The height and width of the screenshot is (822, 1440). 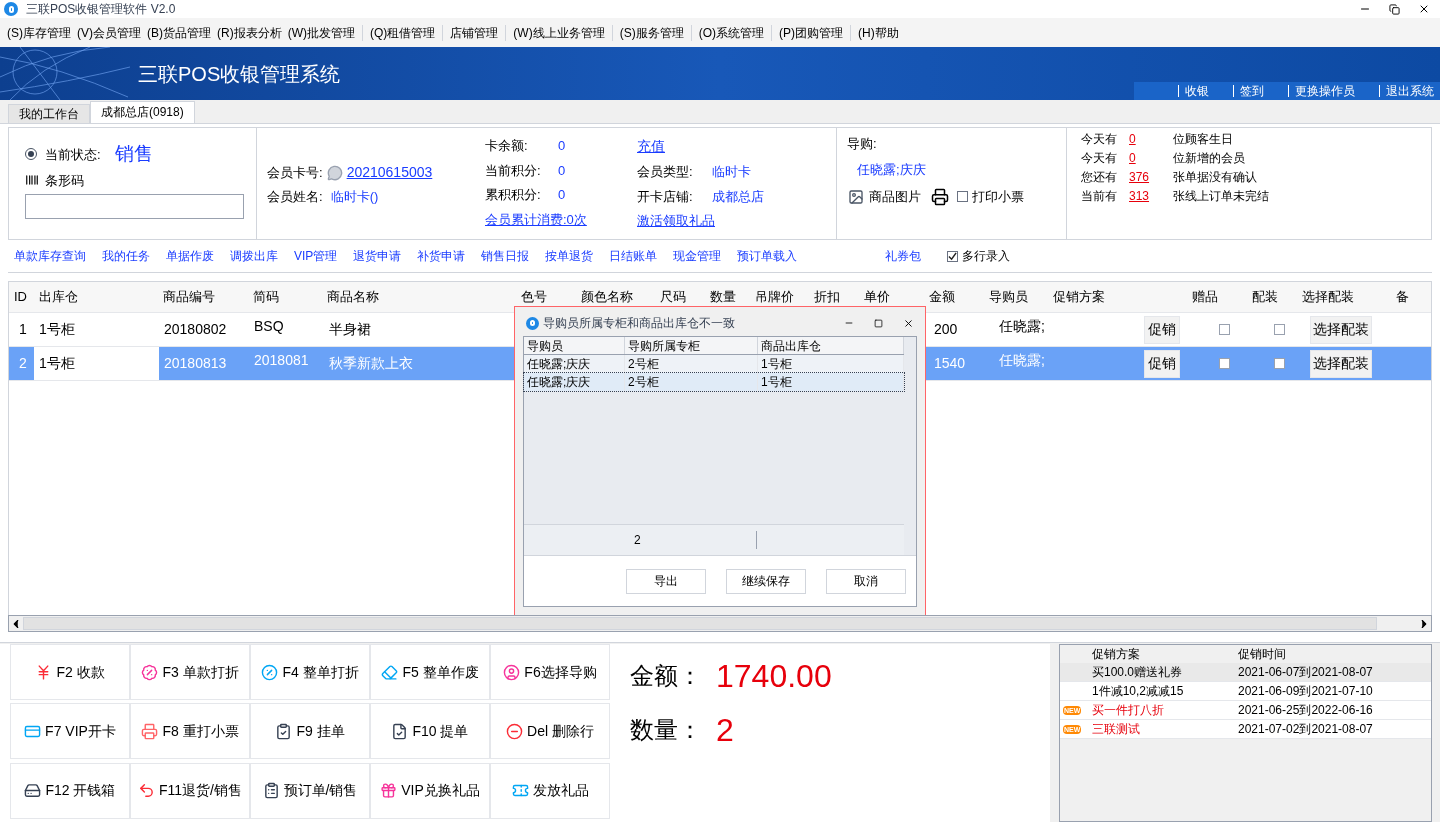 What do you see at coordinates (190, 790) in the screenshot?
I see `function-key-button: F11退货/销售` at bounding box center [190, 790].